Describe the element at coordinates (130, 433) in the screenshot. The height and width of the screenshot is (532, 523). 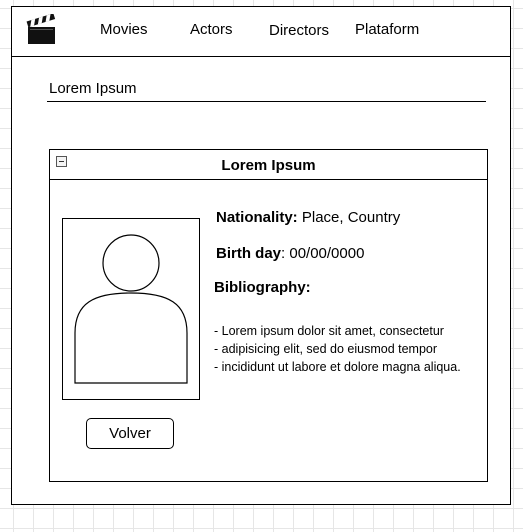
I see `back-button: Volver` at that location.